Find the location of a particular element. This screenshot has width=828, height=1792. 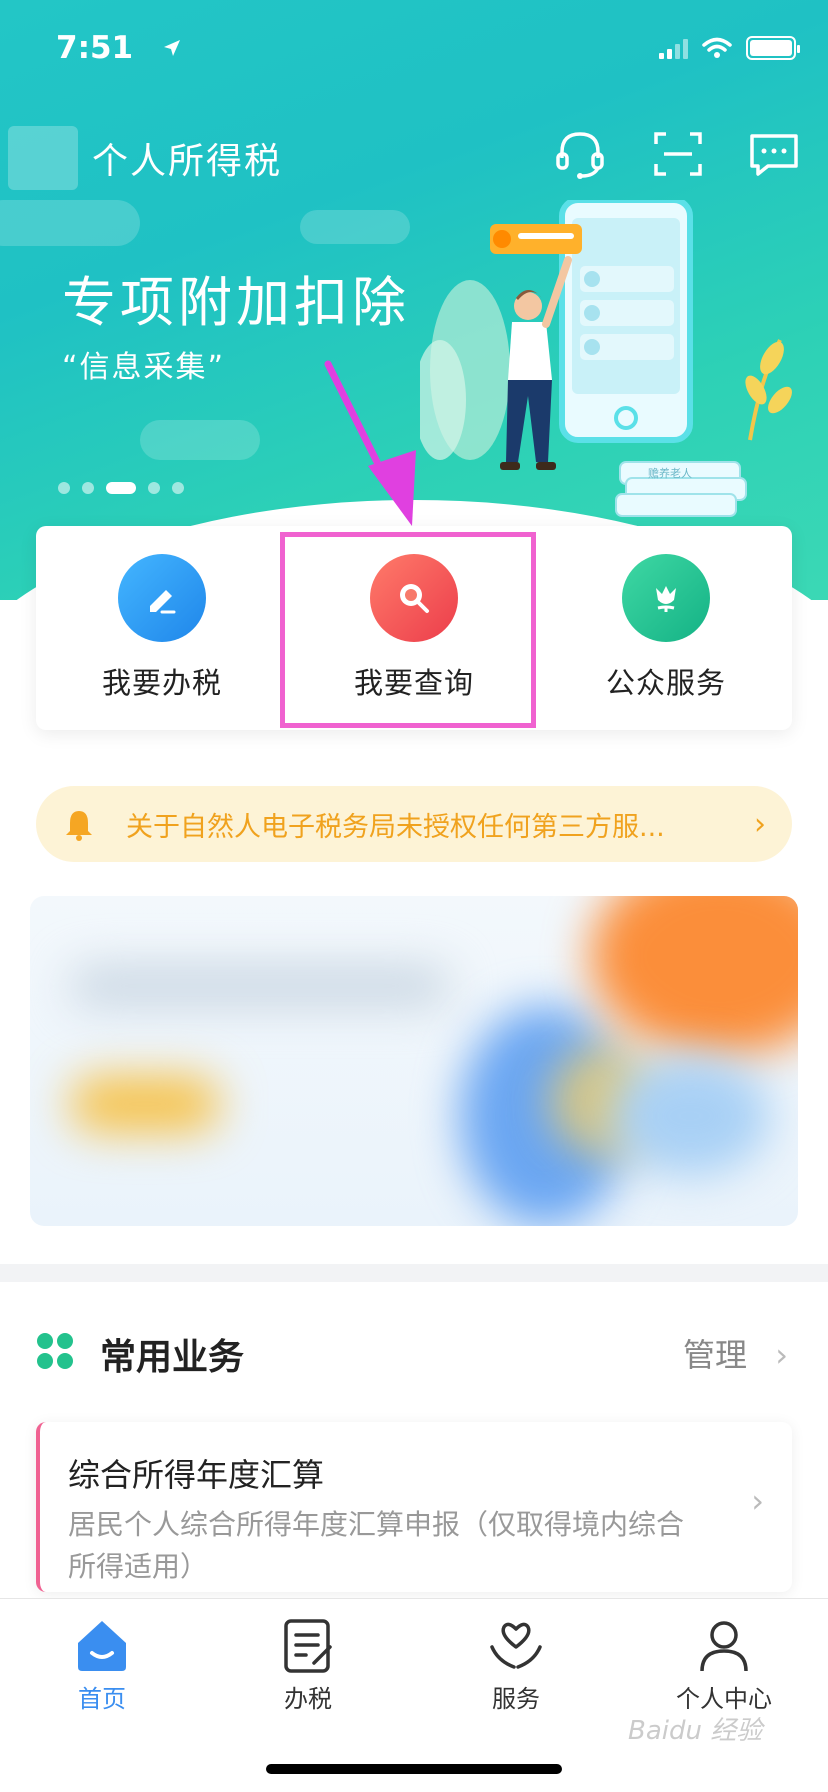

user-icon is located at coordinates (724, 1646).